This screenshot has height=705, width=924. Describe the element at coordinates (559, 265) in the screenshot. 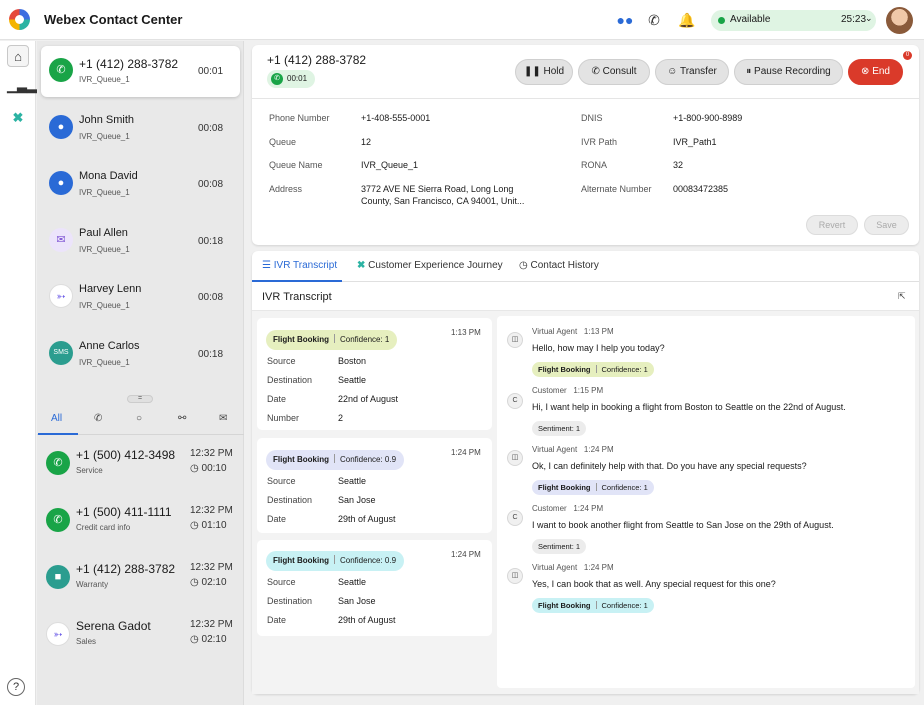

I see `tab-contact-history: ◷ Contact History` at that location.